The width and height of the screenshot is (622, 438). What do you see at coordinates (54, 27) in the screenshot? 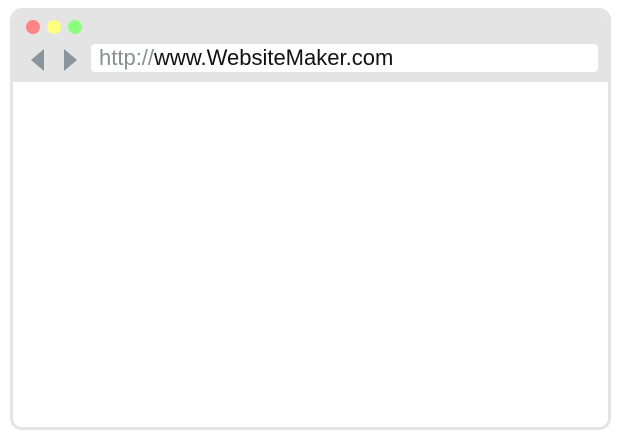
I see `minimize-window-button` at bounding box center [54, 27].